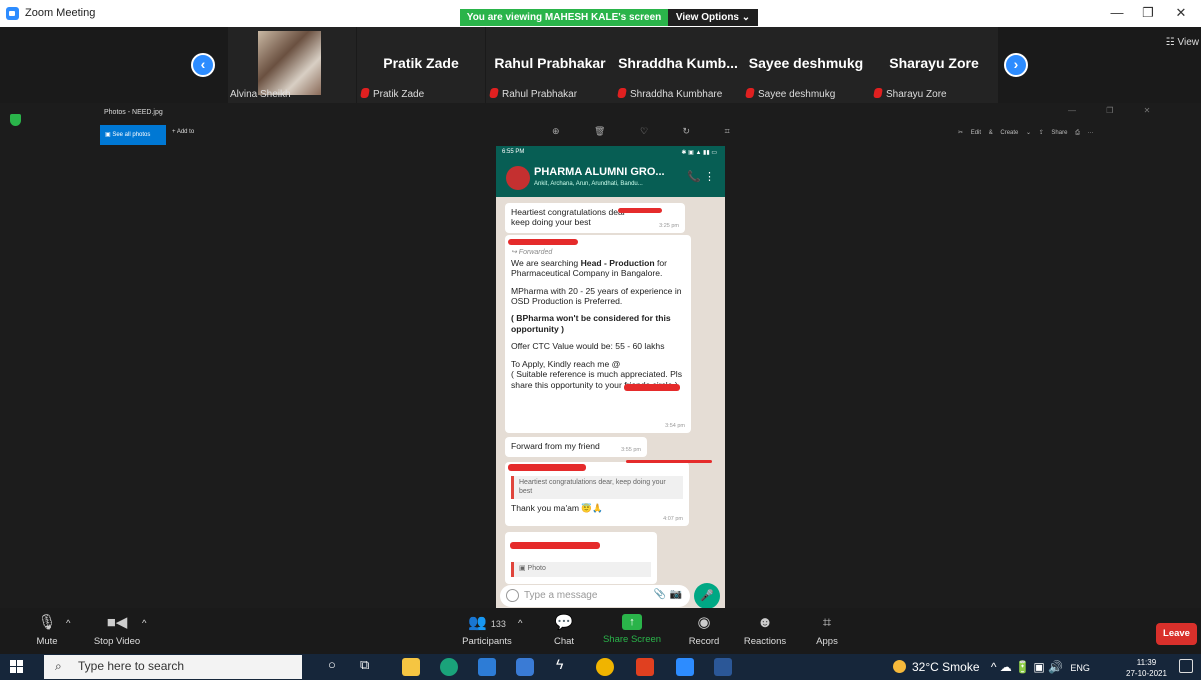 The image size is (1201, 680). Describe the element at coordinates (1080, 668) in the screenshot. I see `language-indicator: ENG` at that location.